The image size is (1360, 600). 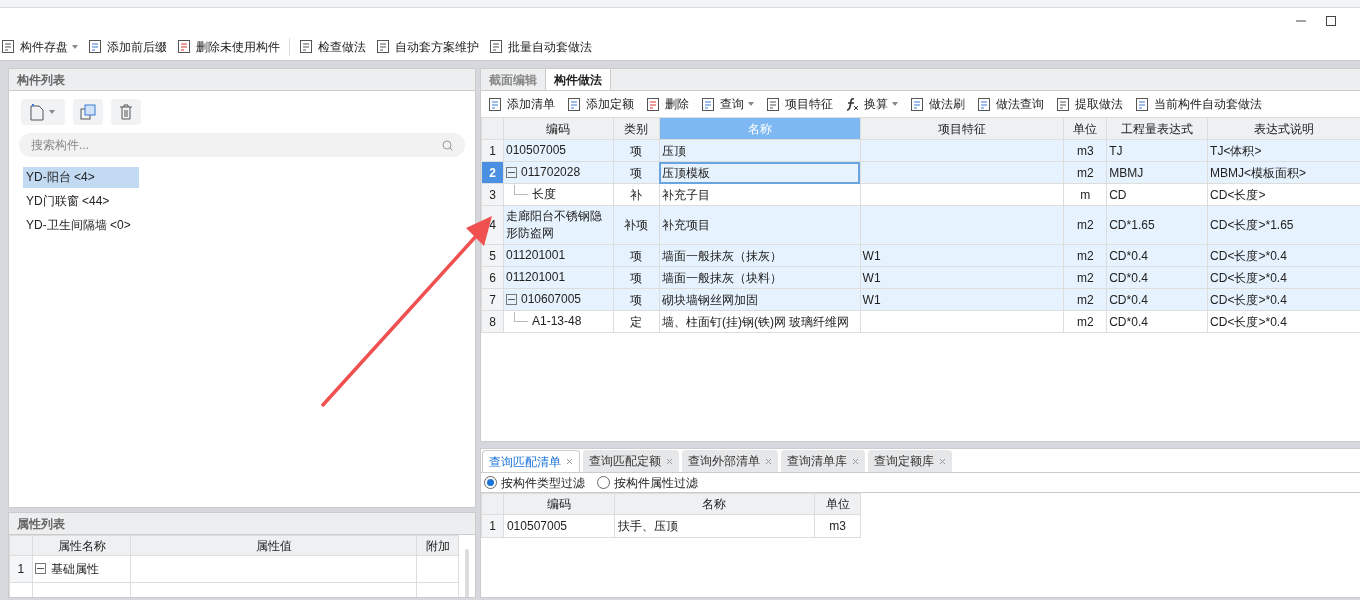 I want to click on table-cell: A1-13-48, so click(x=556, y=321).